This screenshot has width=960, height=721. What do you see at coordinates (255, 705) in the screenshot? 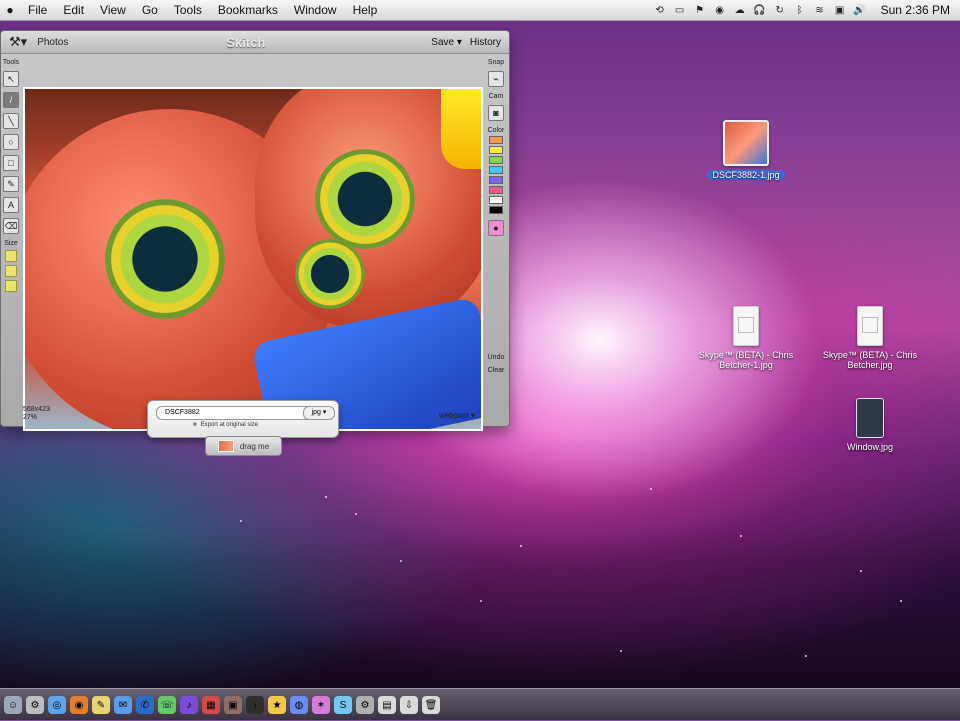
I see `terminal-icon: ›` at bounding box center [255, 705].